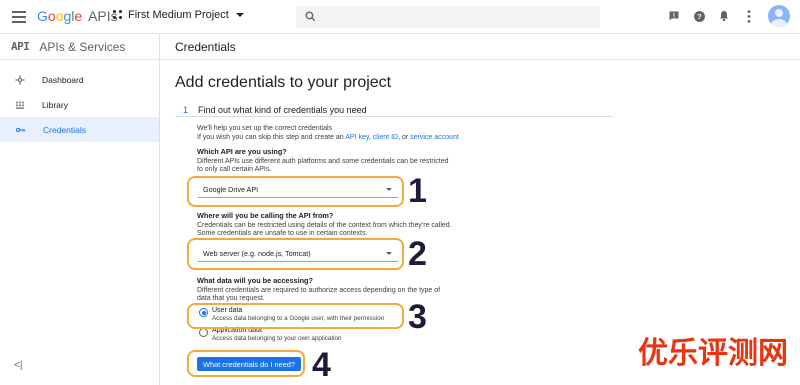  What do you see at coordinates (417, 254) in the screenshot?
I see `annotation-number-2: 2` at bounding box center [417, 254].